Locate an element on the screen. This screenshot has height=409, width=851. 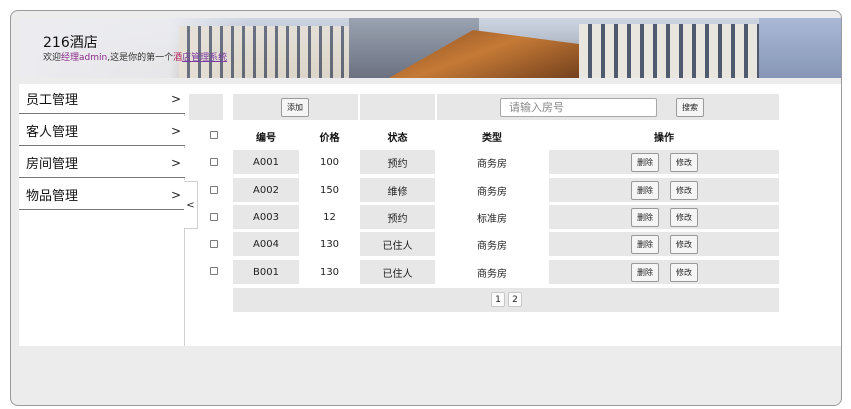
room-number: A002 is located at coordinates (266, 190).